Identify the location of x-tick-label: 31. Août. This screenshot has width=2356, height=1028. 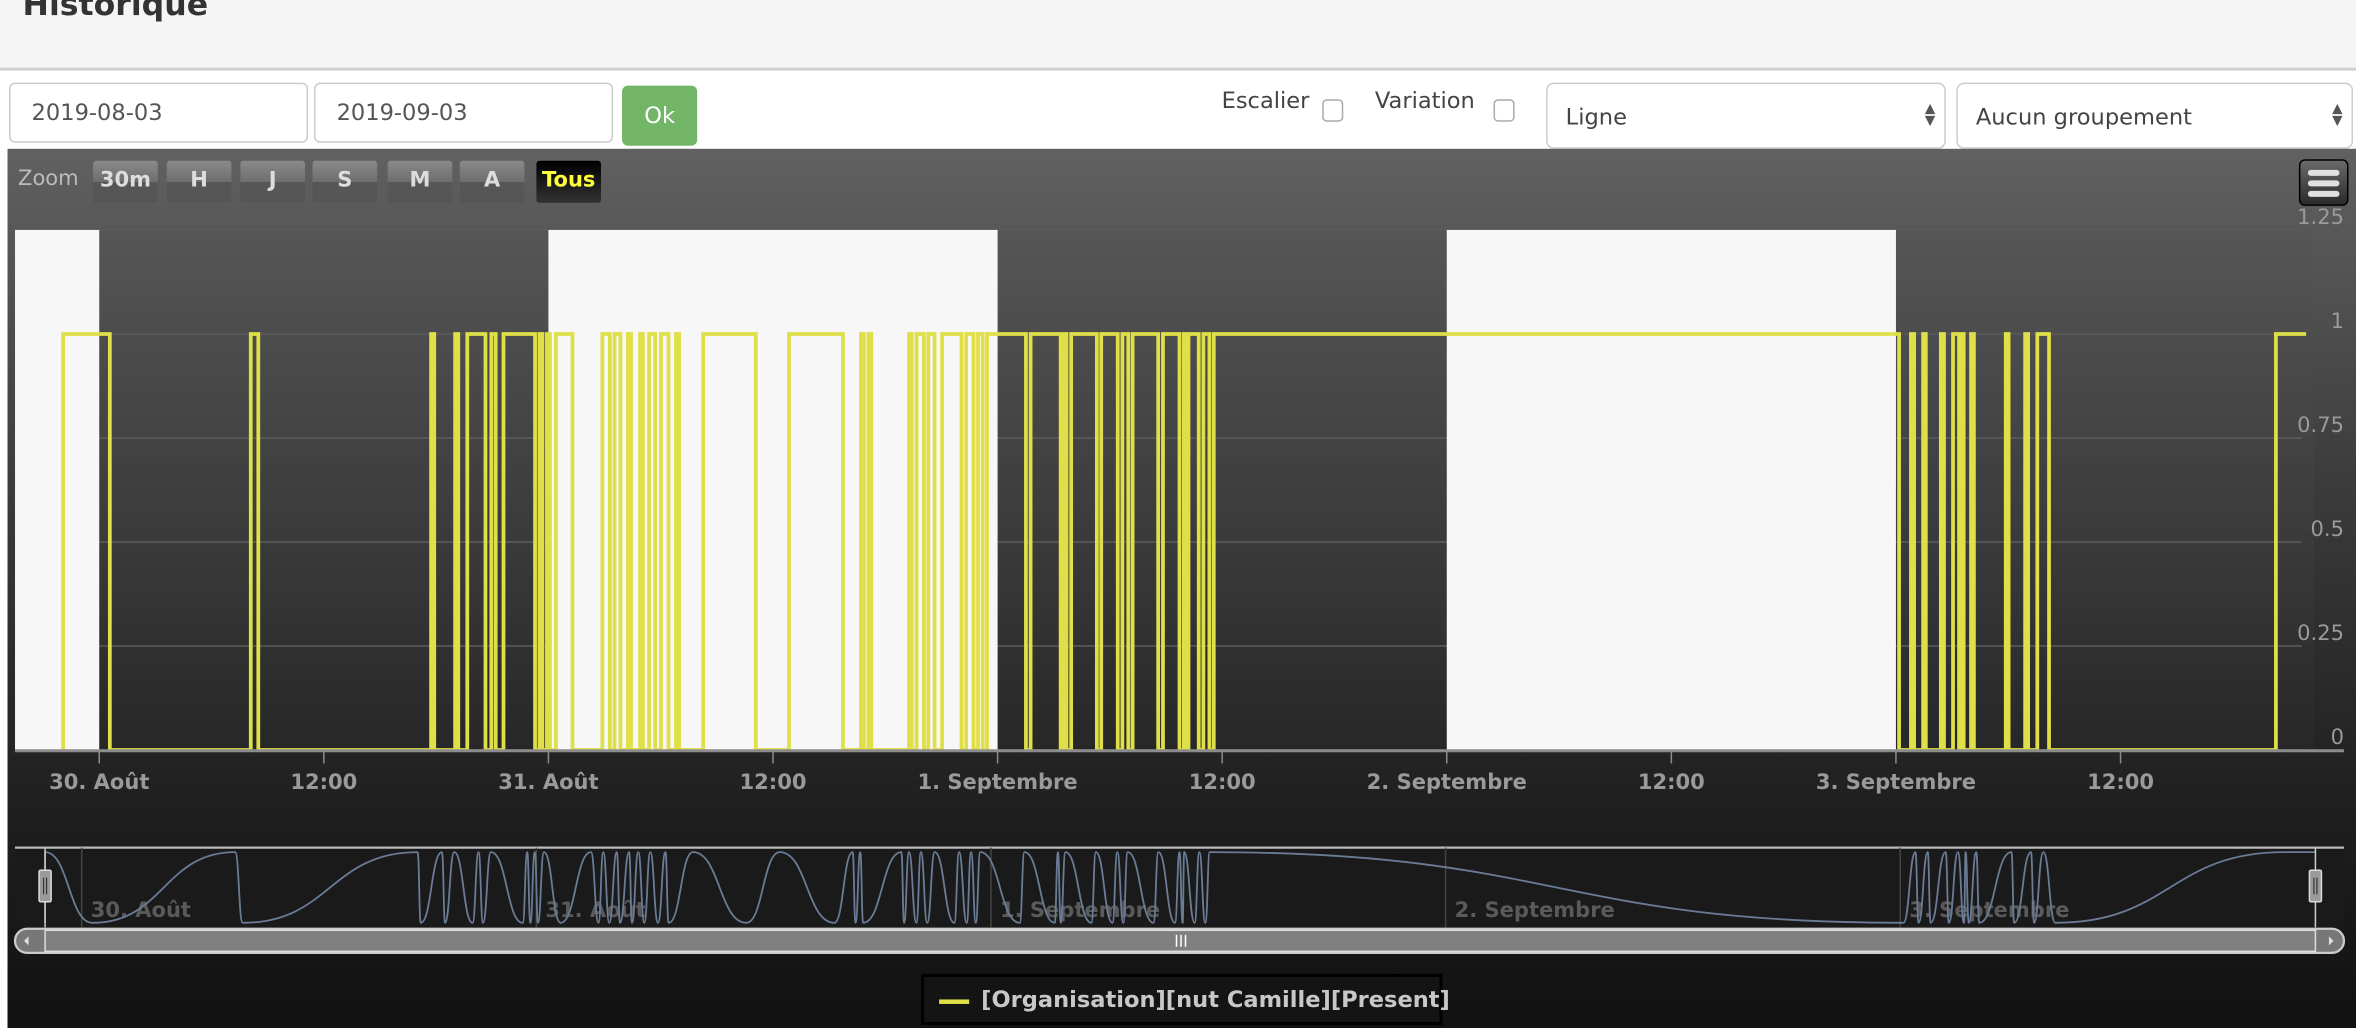
(548, 781).